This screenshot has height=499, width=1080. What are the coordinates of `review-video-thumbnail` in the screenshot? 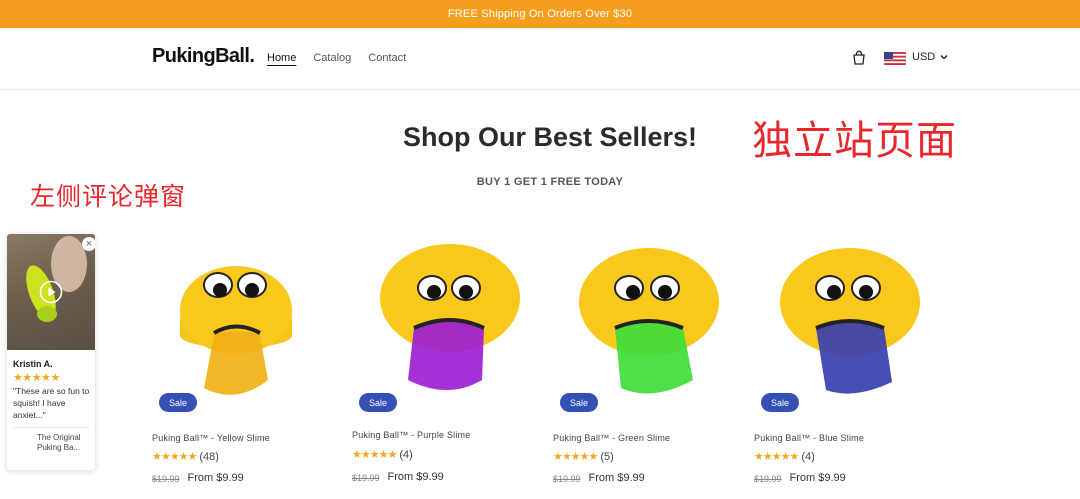 It's located at (51, 292).